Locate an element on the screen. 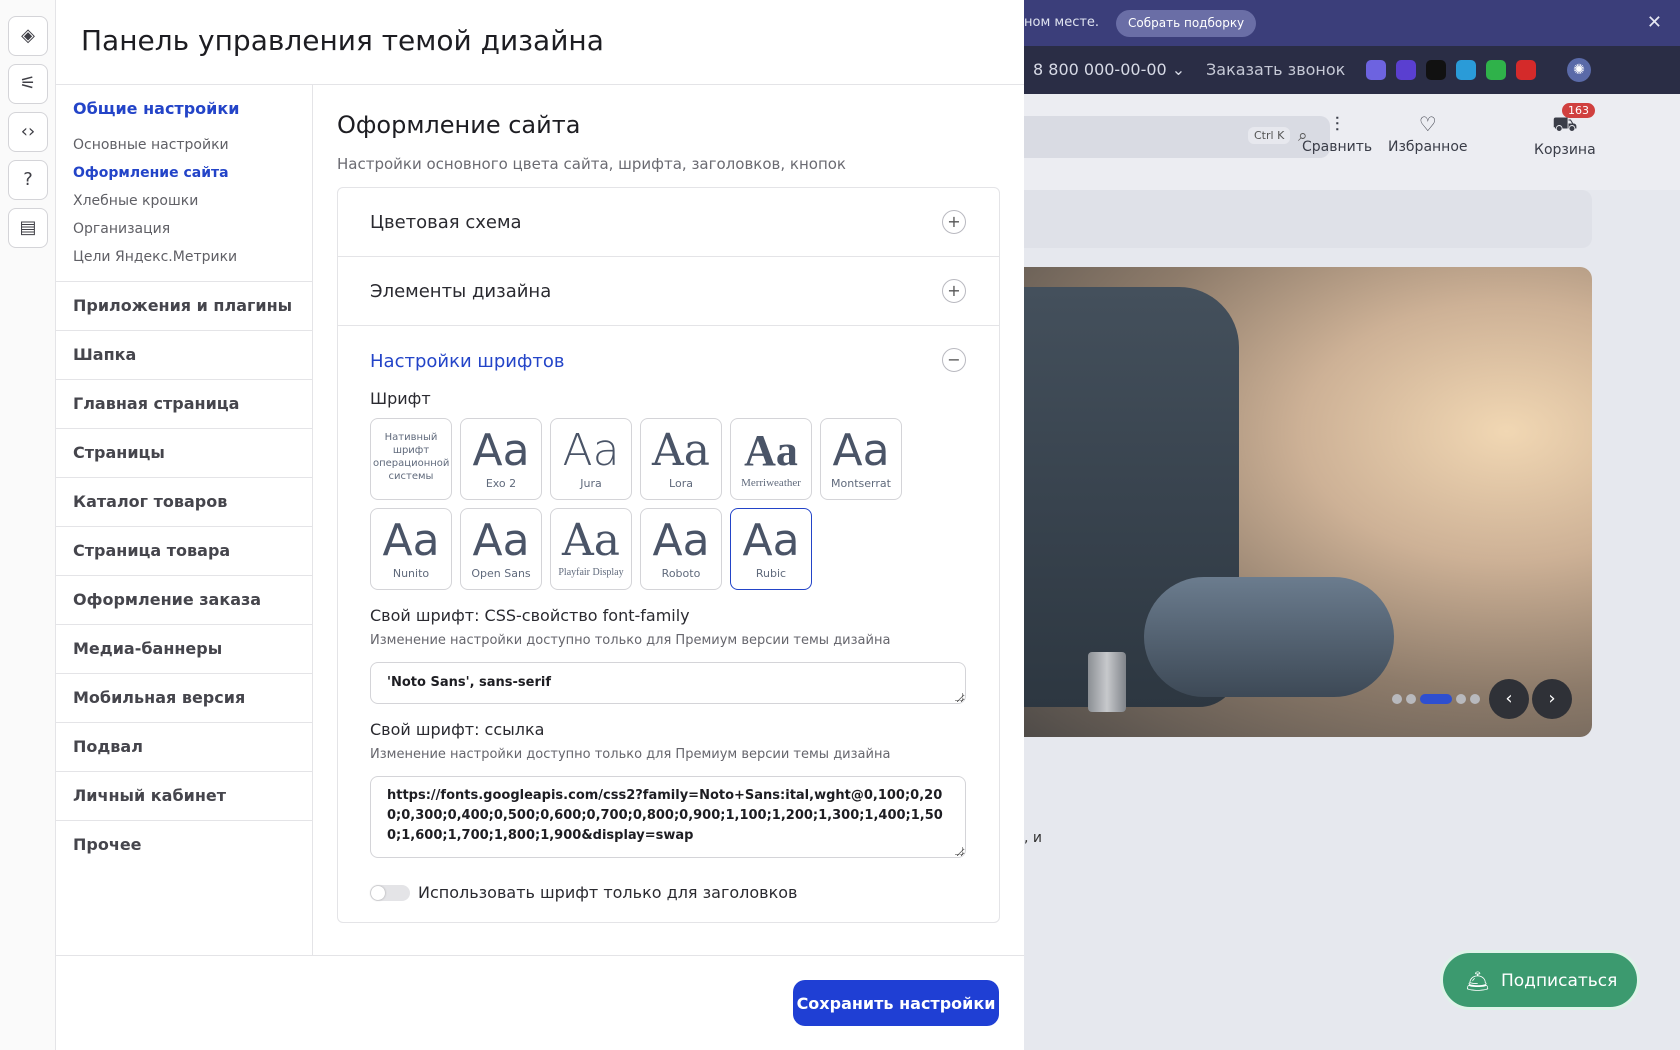 The image size is (1680, 1050). font-tile-merriweather: Aa Merriweather is located at coordinates (771, 459).